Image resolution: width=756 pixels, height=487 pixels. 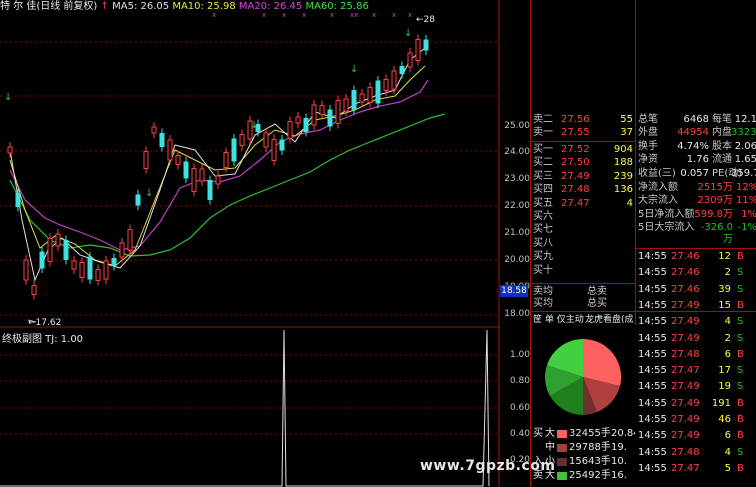 I want to click on legend-value: 25492手, so click(x=590, y=475).